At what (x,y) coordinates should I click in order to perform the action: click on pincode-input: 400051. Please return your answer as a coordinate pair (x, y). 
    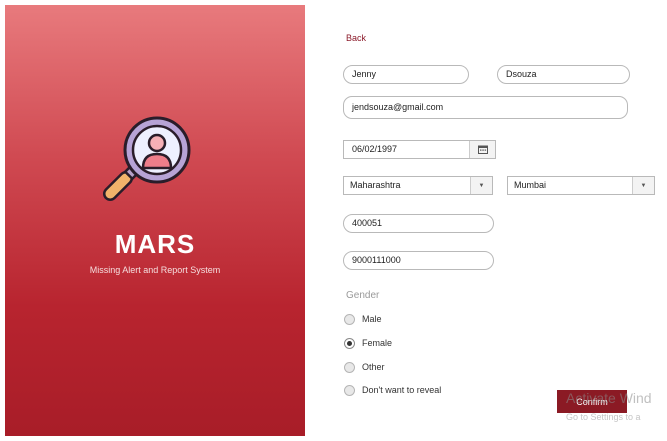
    Looking at the image, I should click on (418, 223).